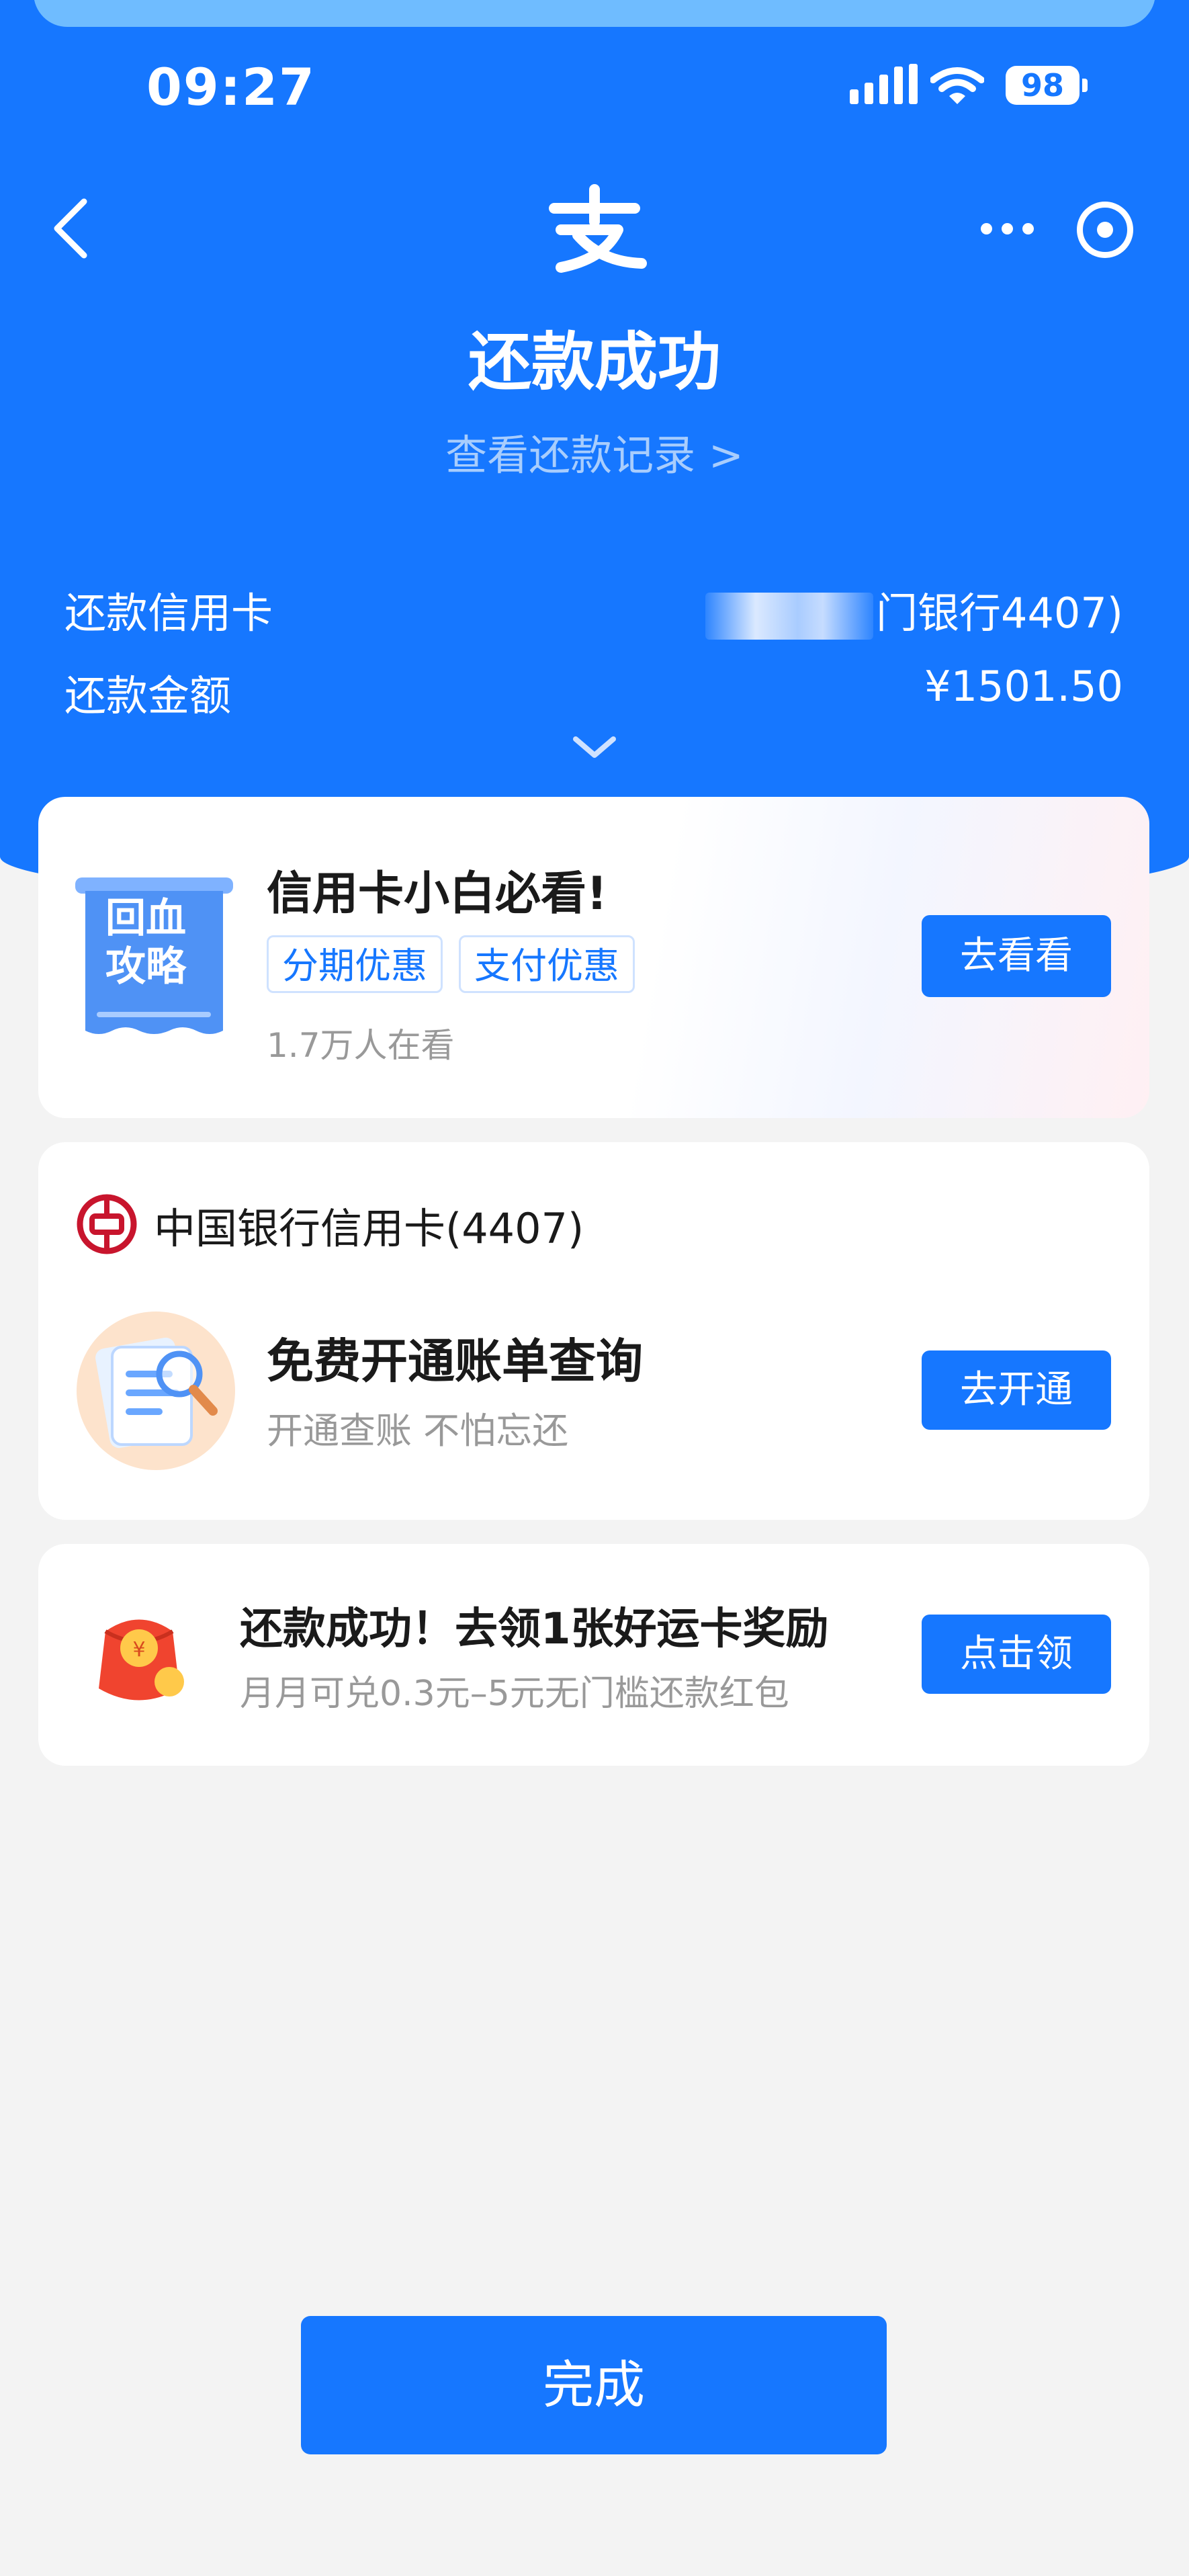  What do you see at coordinates (1043, 85) in the screenshot?
I see `battery-indicator: 98` at bounding box center [1043, 85].